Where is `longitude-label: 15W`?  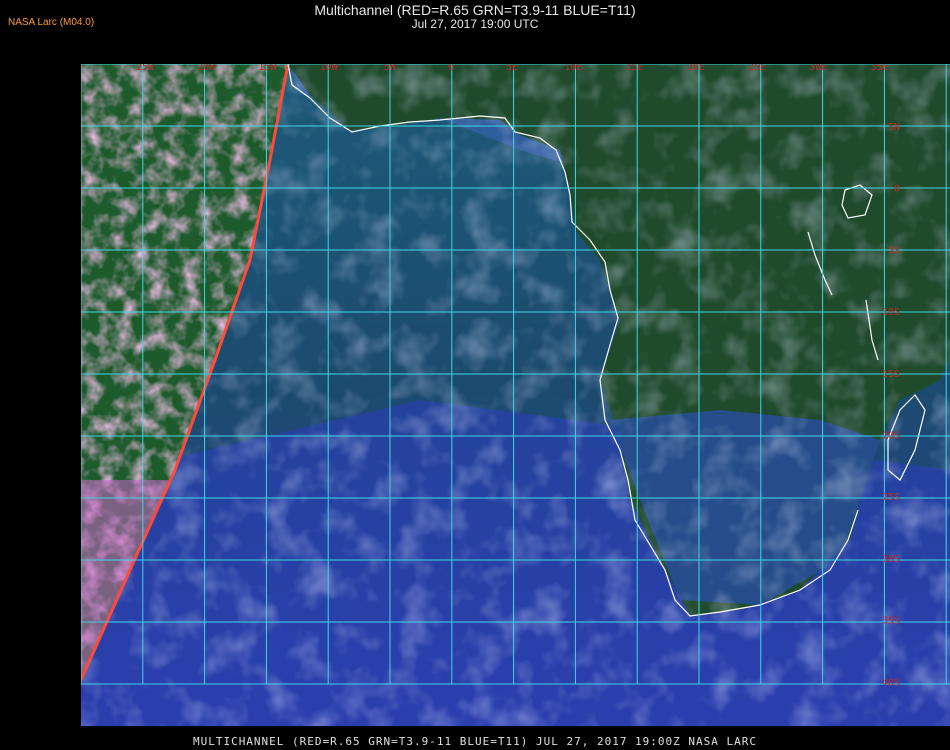
longitude-label: 15W is located at coordinates (267, 67).